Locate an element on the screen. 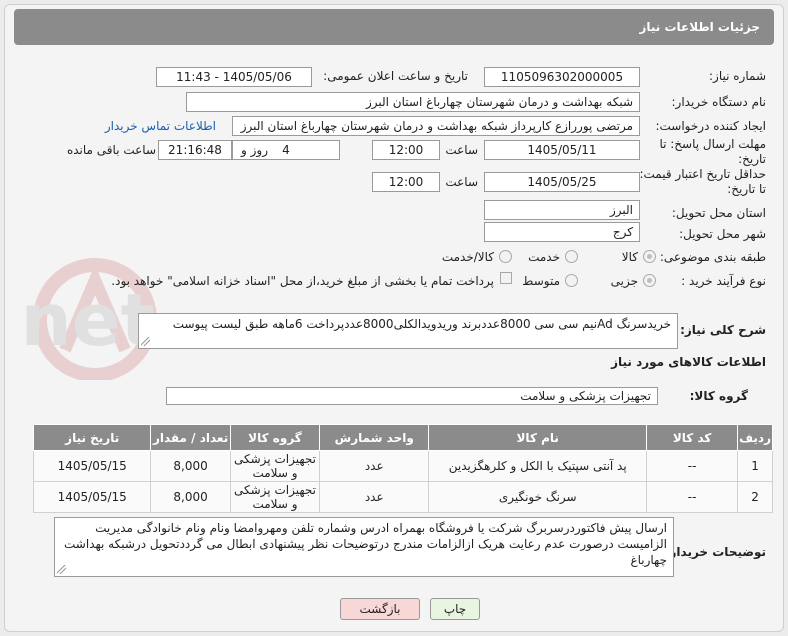 The height and width of the screenshot is (636, 788). province-label: استان محل تحویل: is located at coordinates (718, 213).